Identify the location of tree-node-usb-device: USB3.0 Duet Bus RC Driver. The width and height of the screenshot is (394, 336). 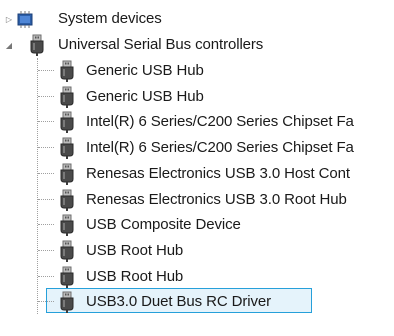
(197, 302).